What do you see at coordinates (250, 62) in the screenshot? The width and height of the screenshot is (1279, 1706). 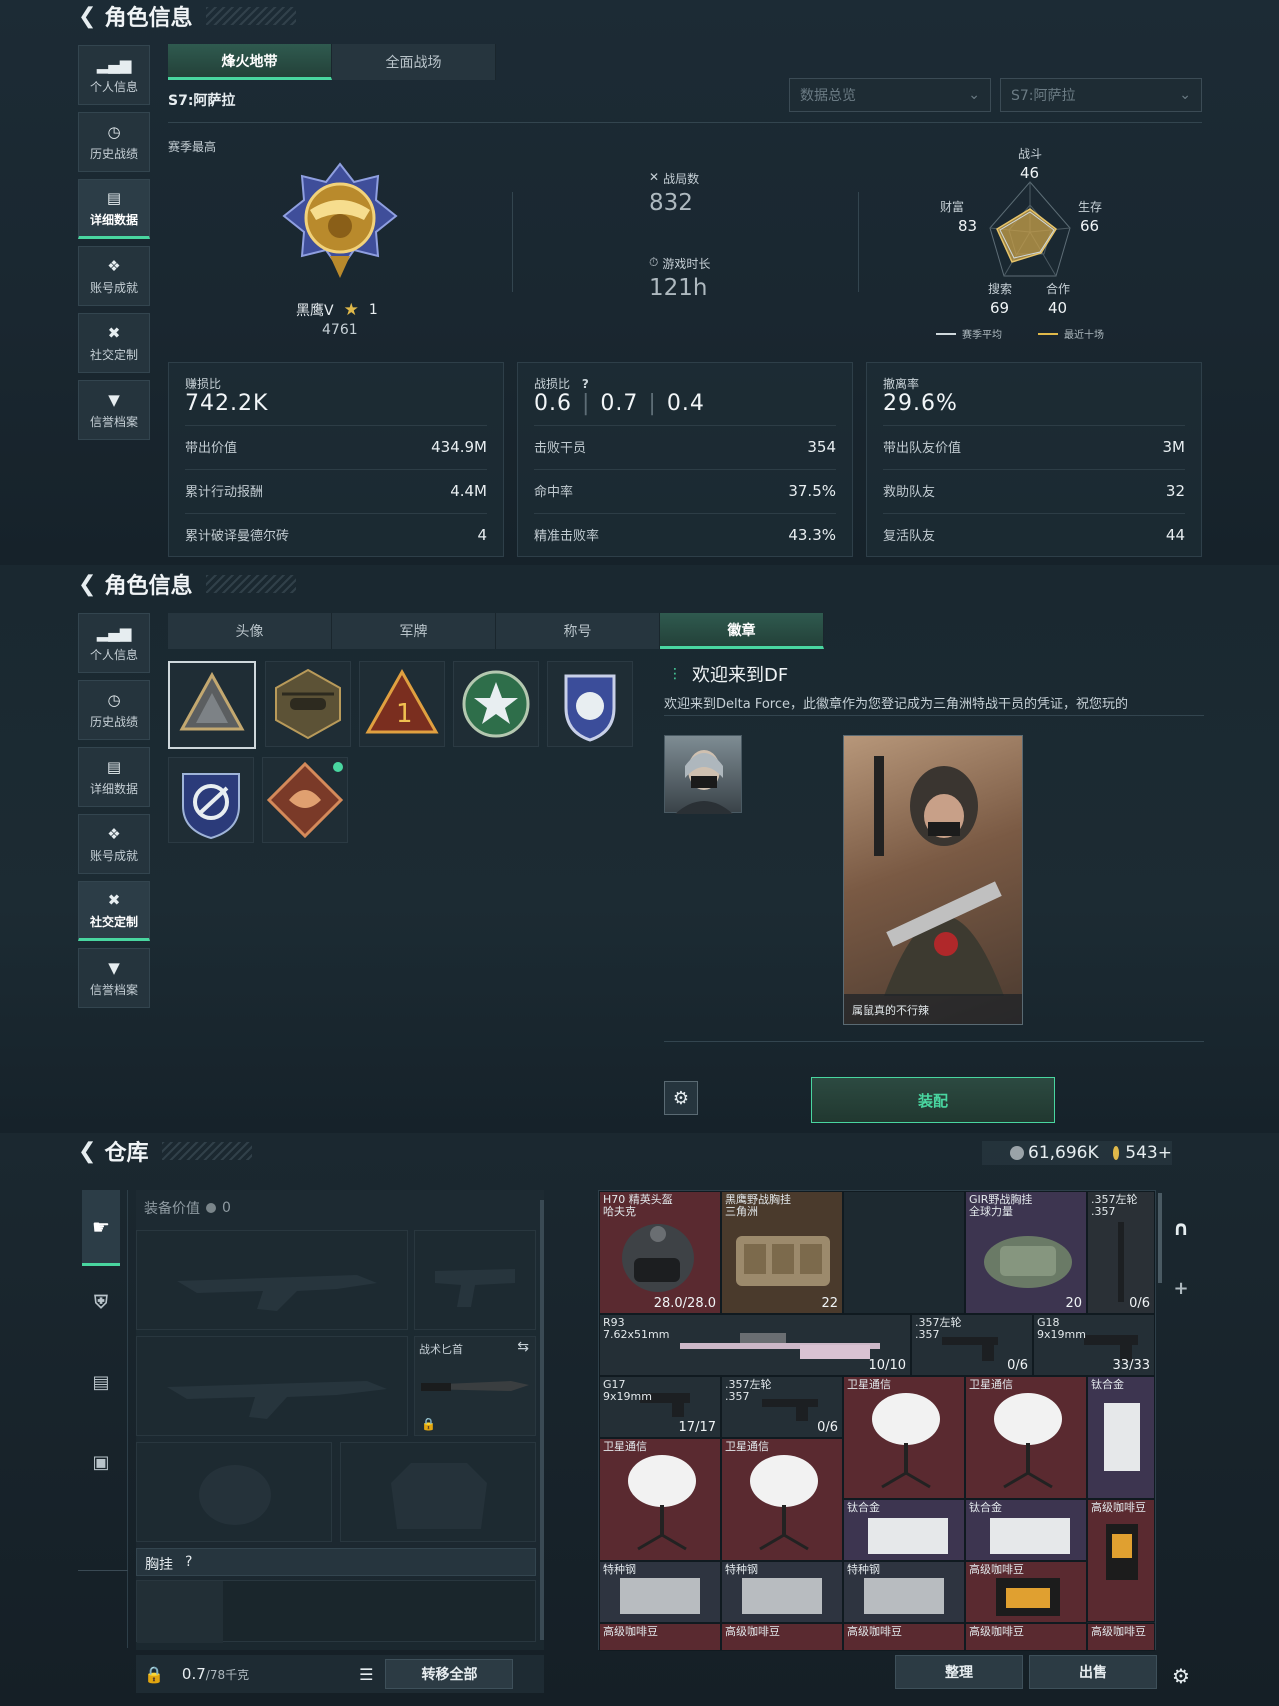 I see `tab-hazard-zone: 烽火地带` at bounding box center [250, 62].